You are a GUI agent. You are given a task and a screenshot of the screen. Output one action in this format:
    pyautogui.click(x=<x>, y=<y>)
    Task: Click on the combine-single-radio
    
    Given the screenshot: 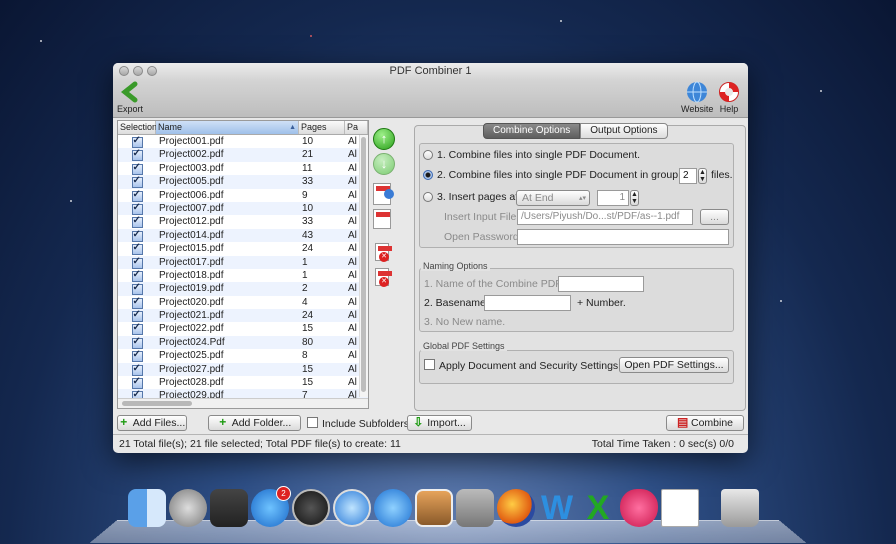 What is the action you would take?
    pyautogui.click(x=428, y=155)
    